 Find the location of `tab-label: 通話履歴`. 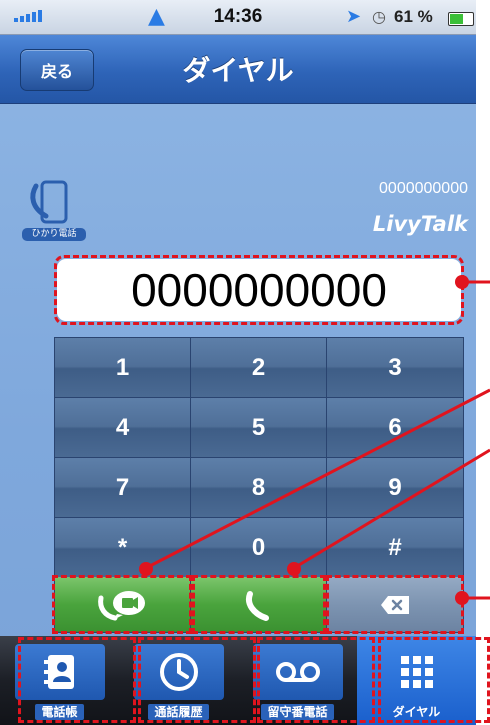

tab-label: 通話履歴 is located at coordinates (178, 712).